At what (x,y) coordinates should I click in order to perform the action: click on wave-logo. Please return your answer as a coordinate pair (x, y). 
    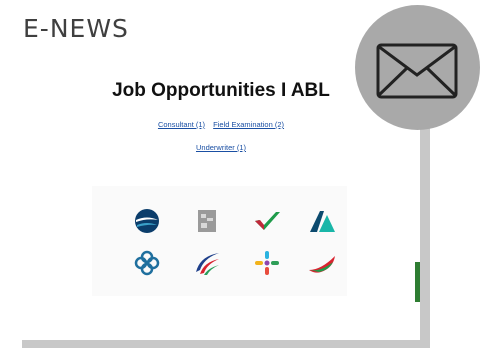
    Looking at the image, I should click on (322, 263).